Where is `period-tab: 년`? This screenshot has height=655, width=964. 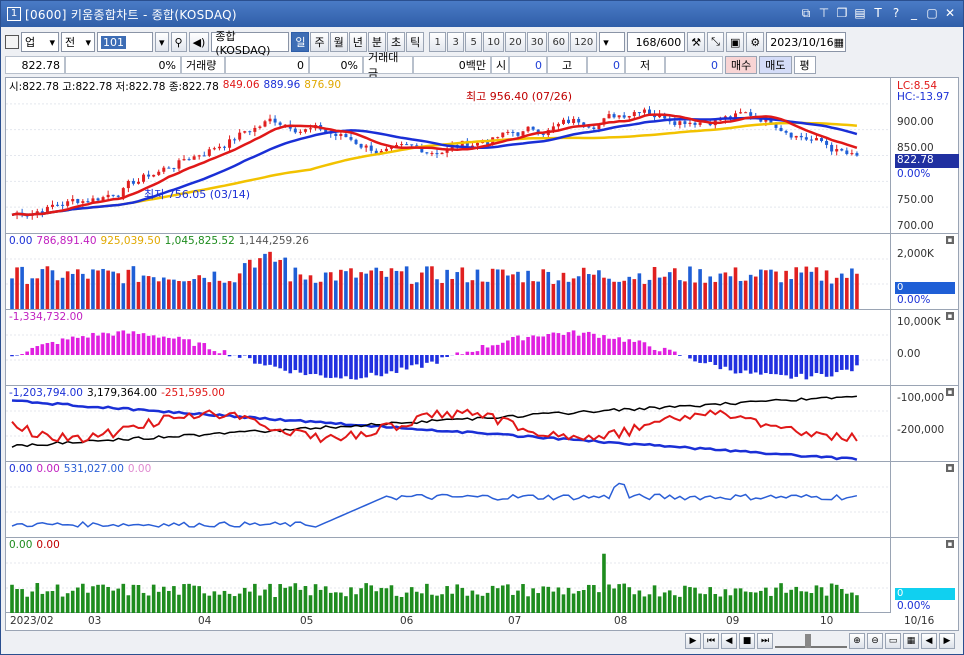 period-tab: 년 is located at coordinates (357, 42).